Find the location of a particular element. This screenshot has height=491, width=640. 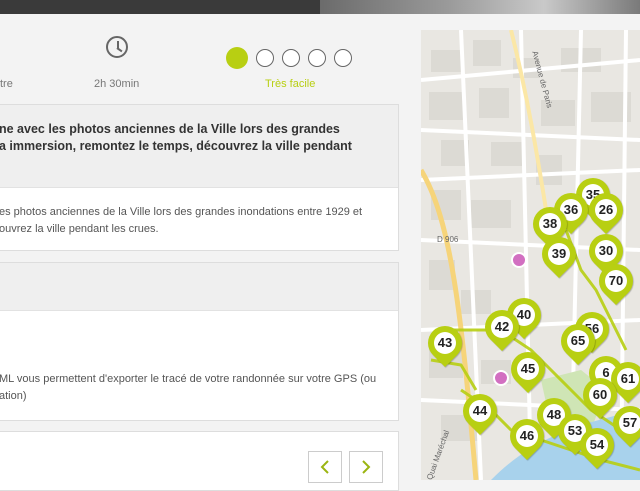

route-marker: 42 is located at coordinates (502, 328).